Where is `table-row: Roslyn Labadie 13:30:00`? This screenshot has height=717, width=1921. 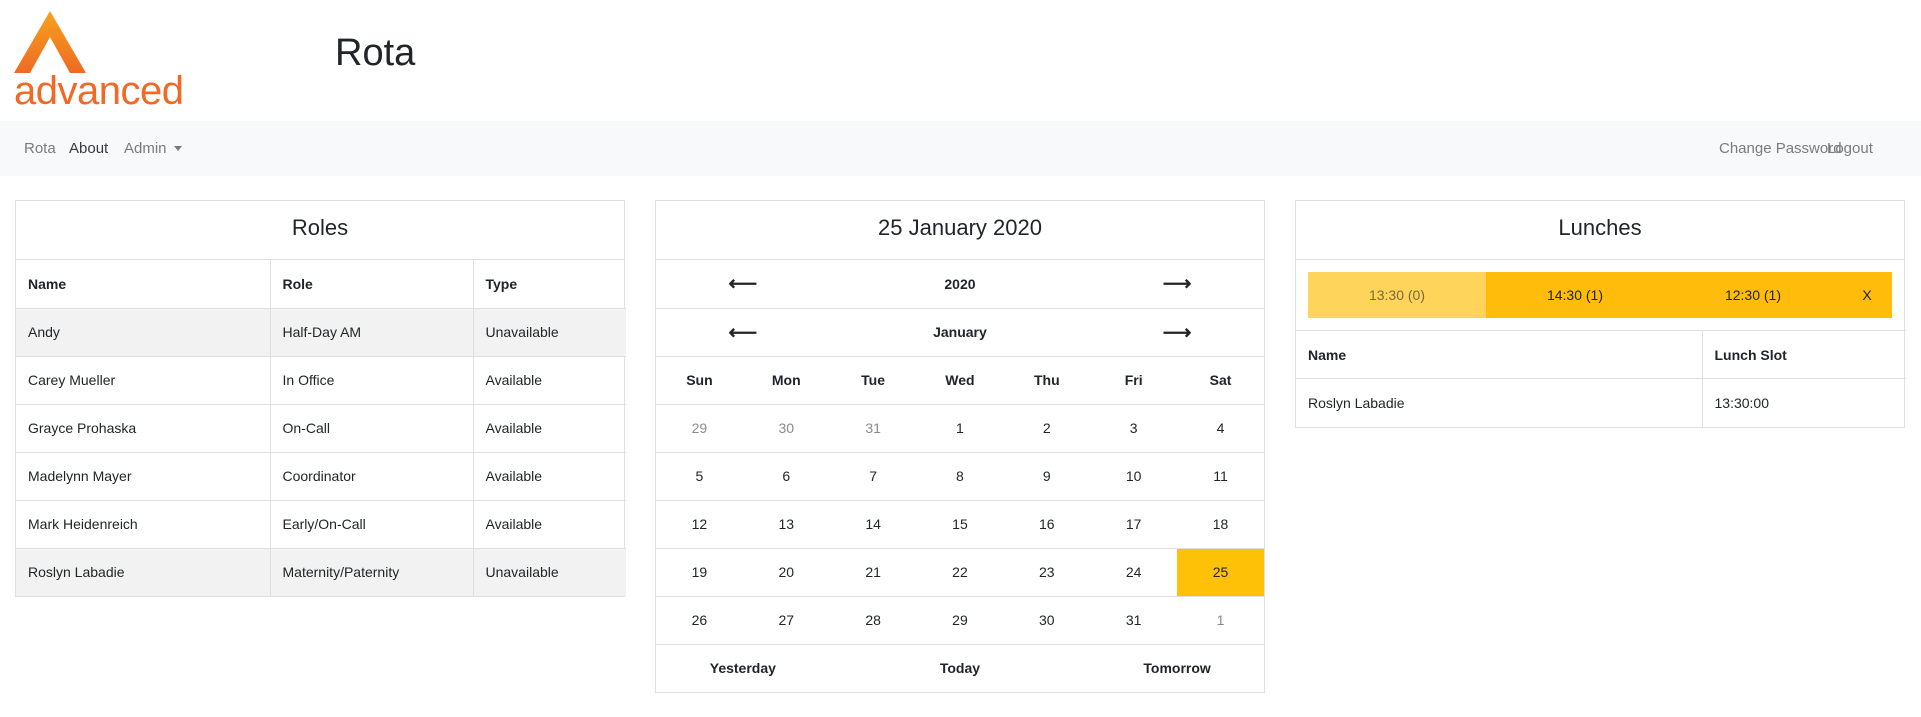
table-row: Roslyn Labadie 13:30:00 is located at coordinates (1601, 402).